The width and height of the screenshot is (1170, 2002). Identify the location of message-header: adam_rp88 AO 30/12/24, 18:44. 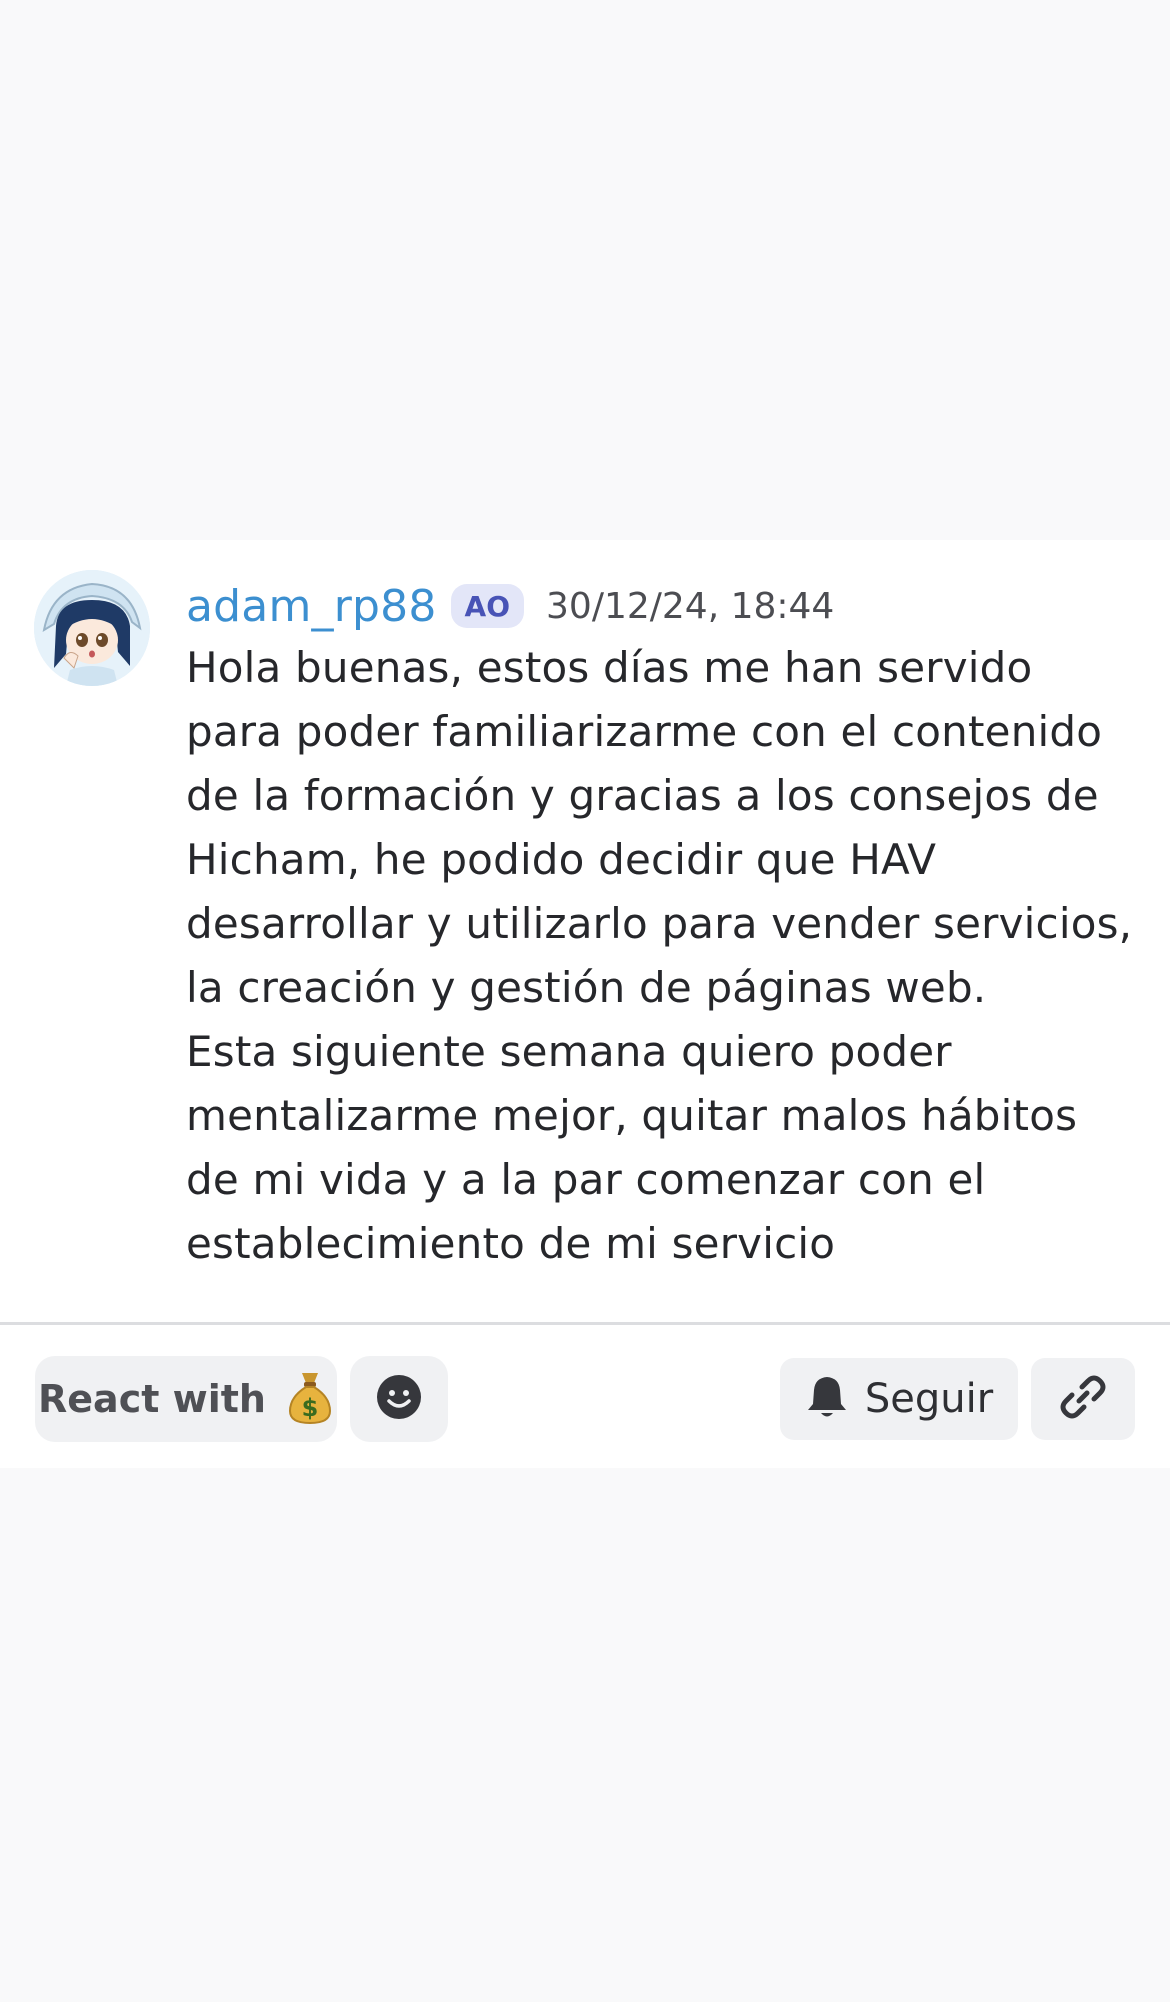
(510, 606).